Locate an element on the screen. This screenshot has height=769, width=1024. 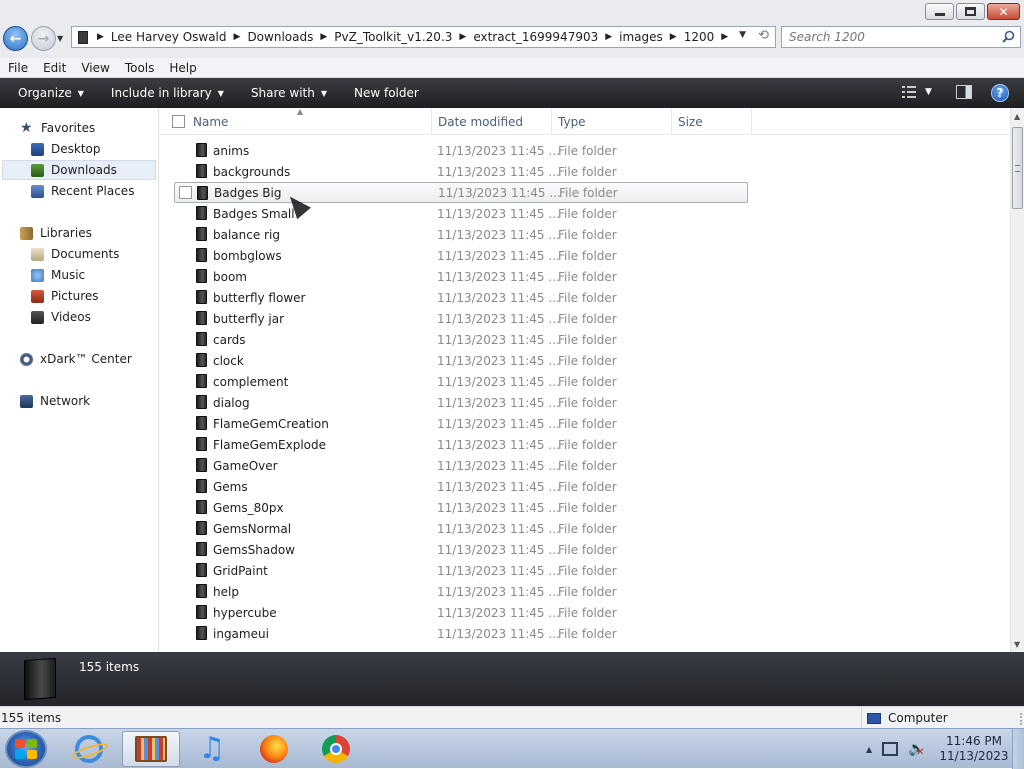
file-row: Gems_80px 11/13/2023 11:45 ... File folder is located at coordinates (461, 507).